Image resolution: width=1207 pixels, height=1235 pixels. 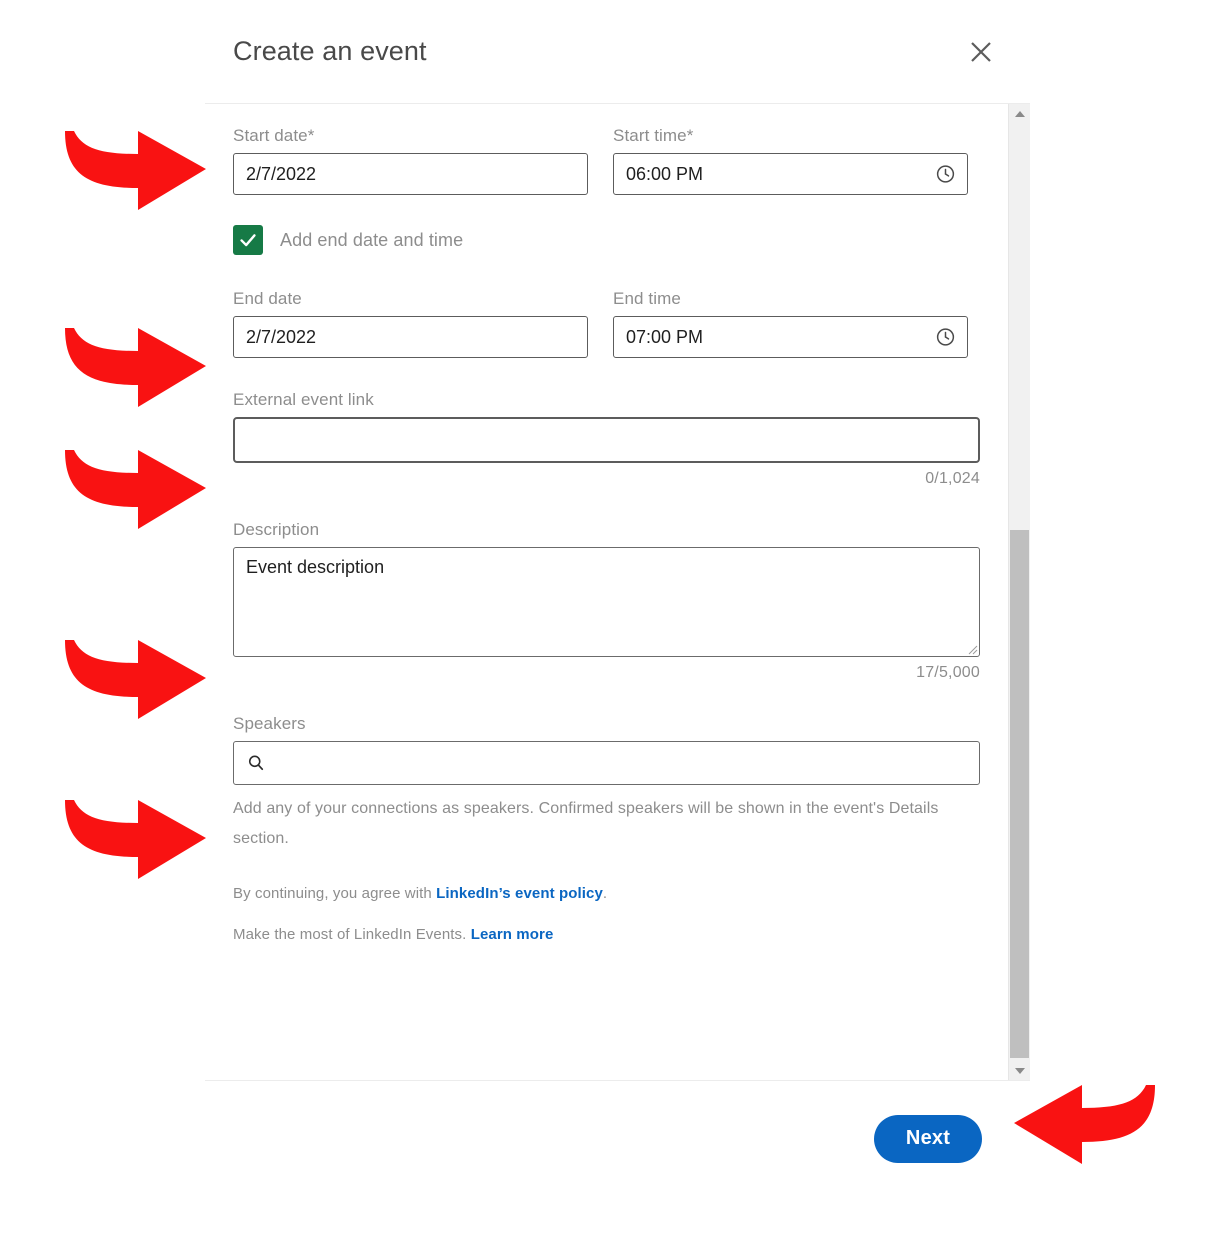 What do you see at coordinates (606, 323) in the screenshot?
I see `end-datetime-row: End date 2/7/2022 End time 07:00 PM` at bounding box center [606, 323].